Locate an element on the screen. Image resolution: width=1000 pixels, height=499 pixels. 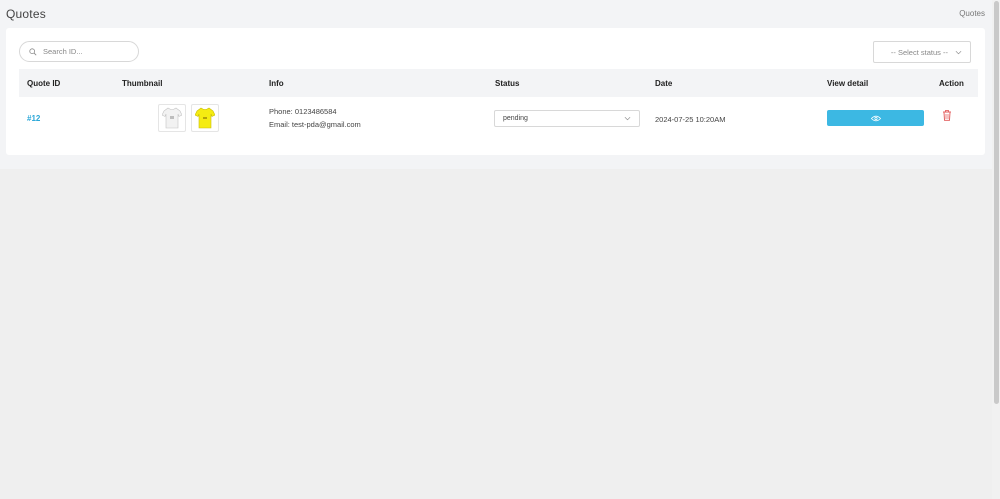
thumbnail-white-tshirt is located at coordinates (172, 118).